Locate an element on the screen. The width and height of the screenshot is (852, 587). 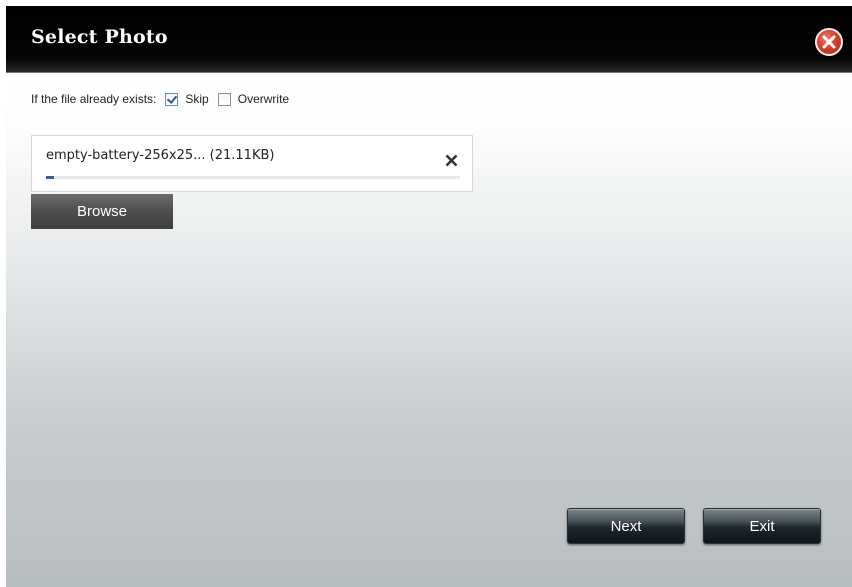
close-button is located at coordinates (829, 42).